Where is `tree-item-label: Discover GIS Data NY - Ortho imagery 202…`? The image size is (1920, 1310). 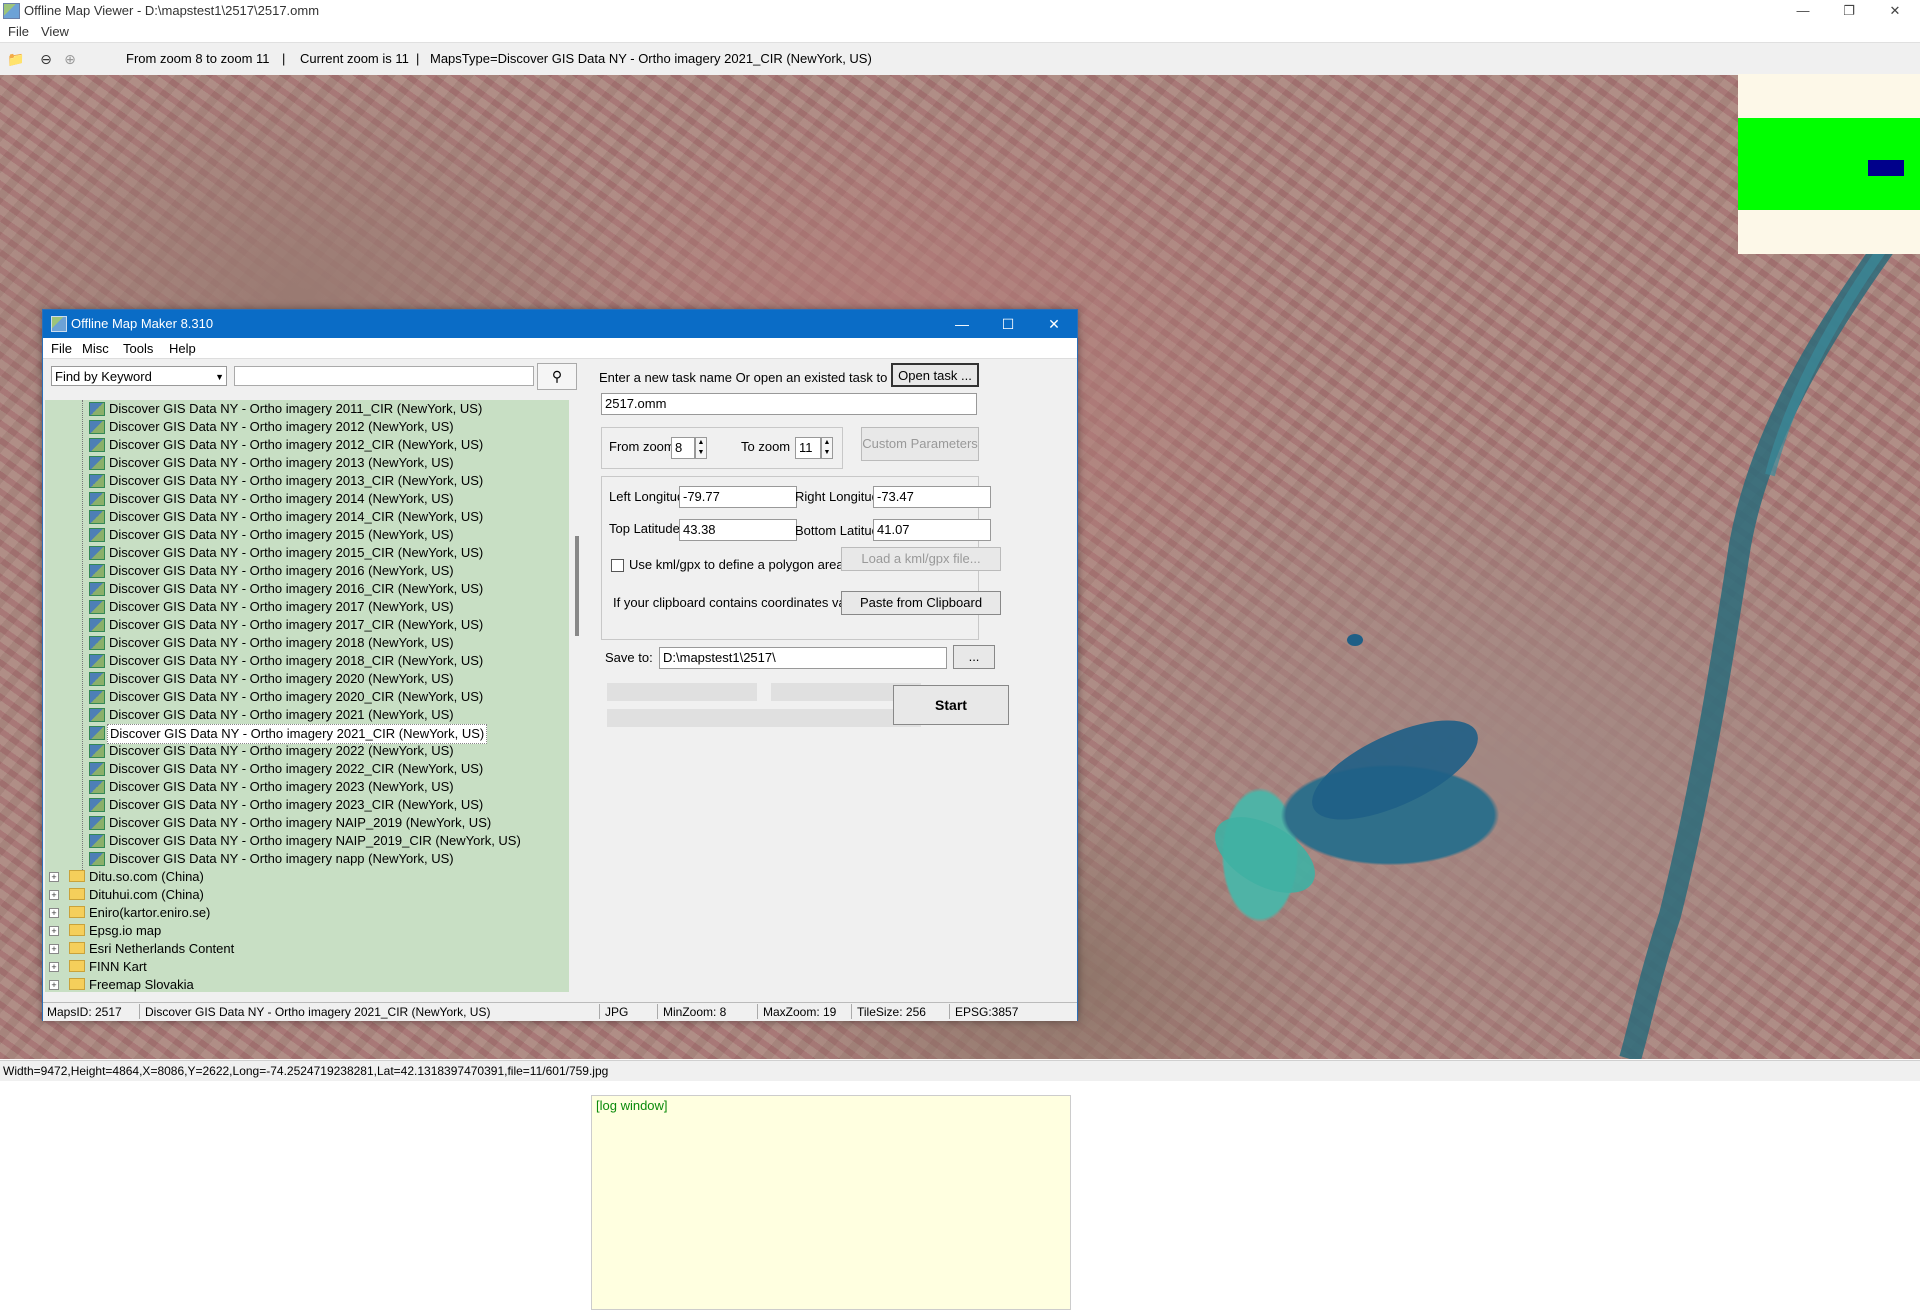
tree-item-label: Discover GIS Data NY - Ortho imagery 202… is located at coordinates (281, 678).